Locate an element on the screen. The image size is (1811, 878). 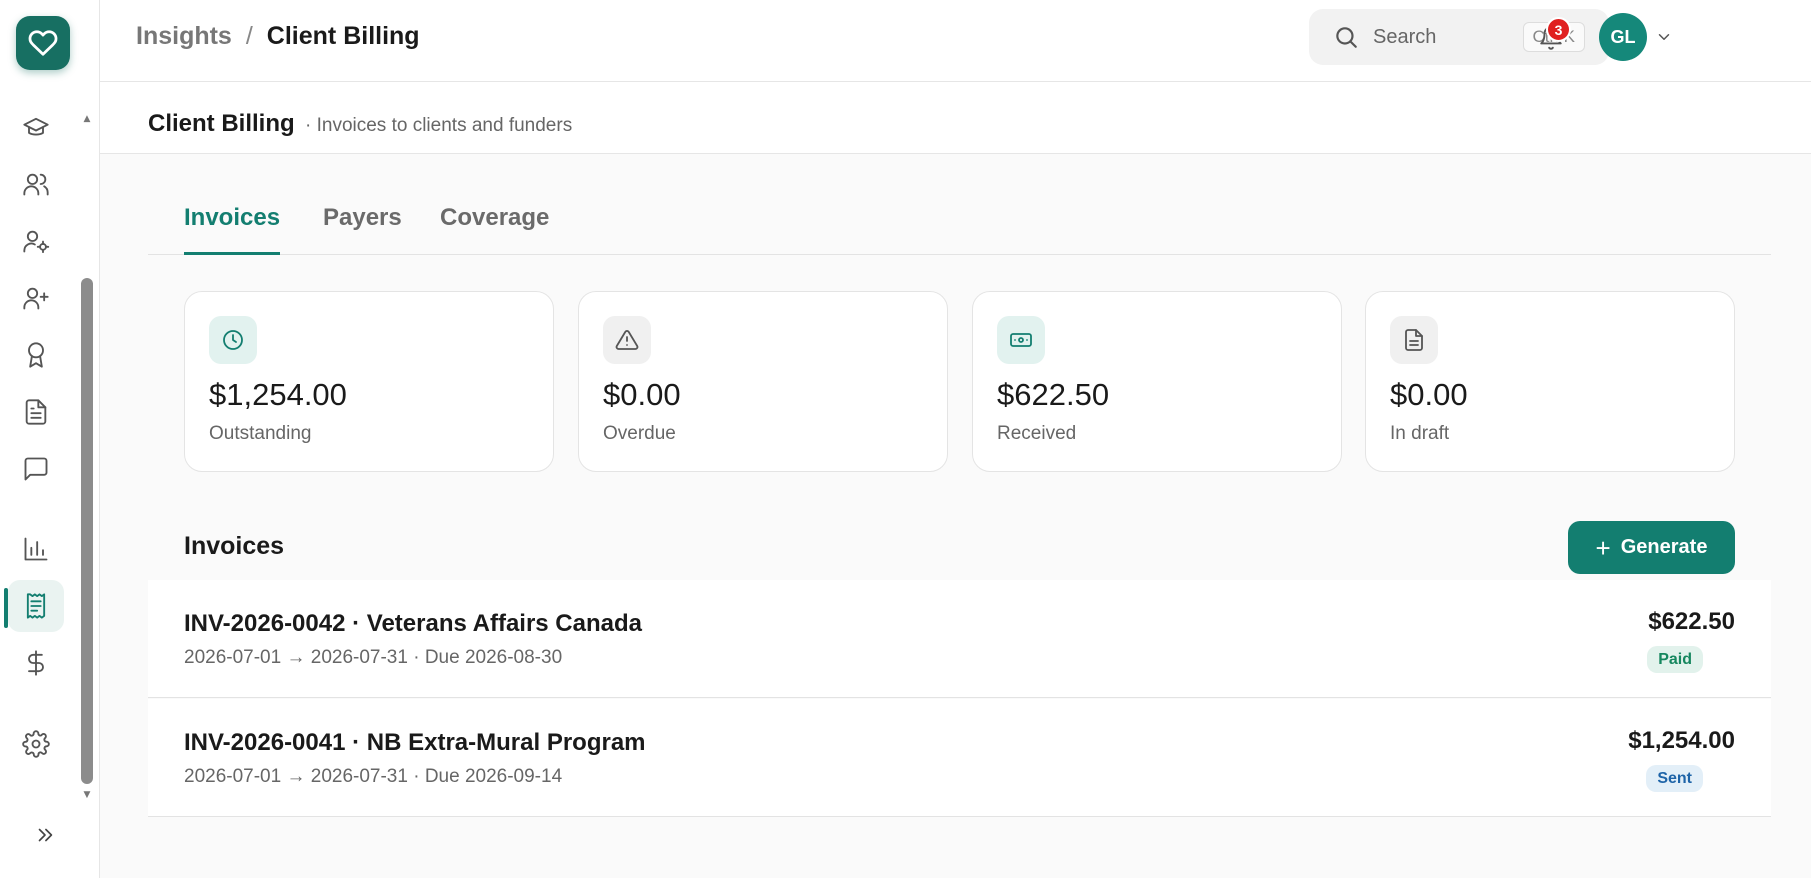
user-plus-icon is located at coordinates (36, 298).